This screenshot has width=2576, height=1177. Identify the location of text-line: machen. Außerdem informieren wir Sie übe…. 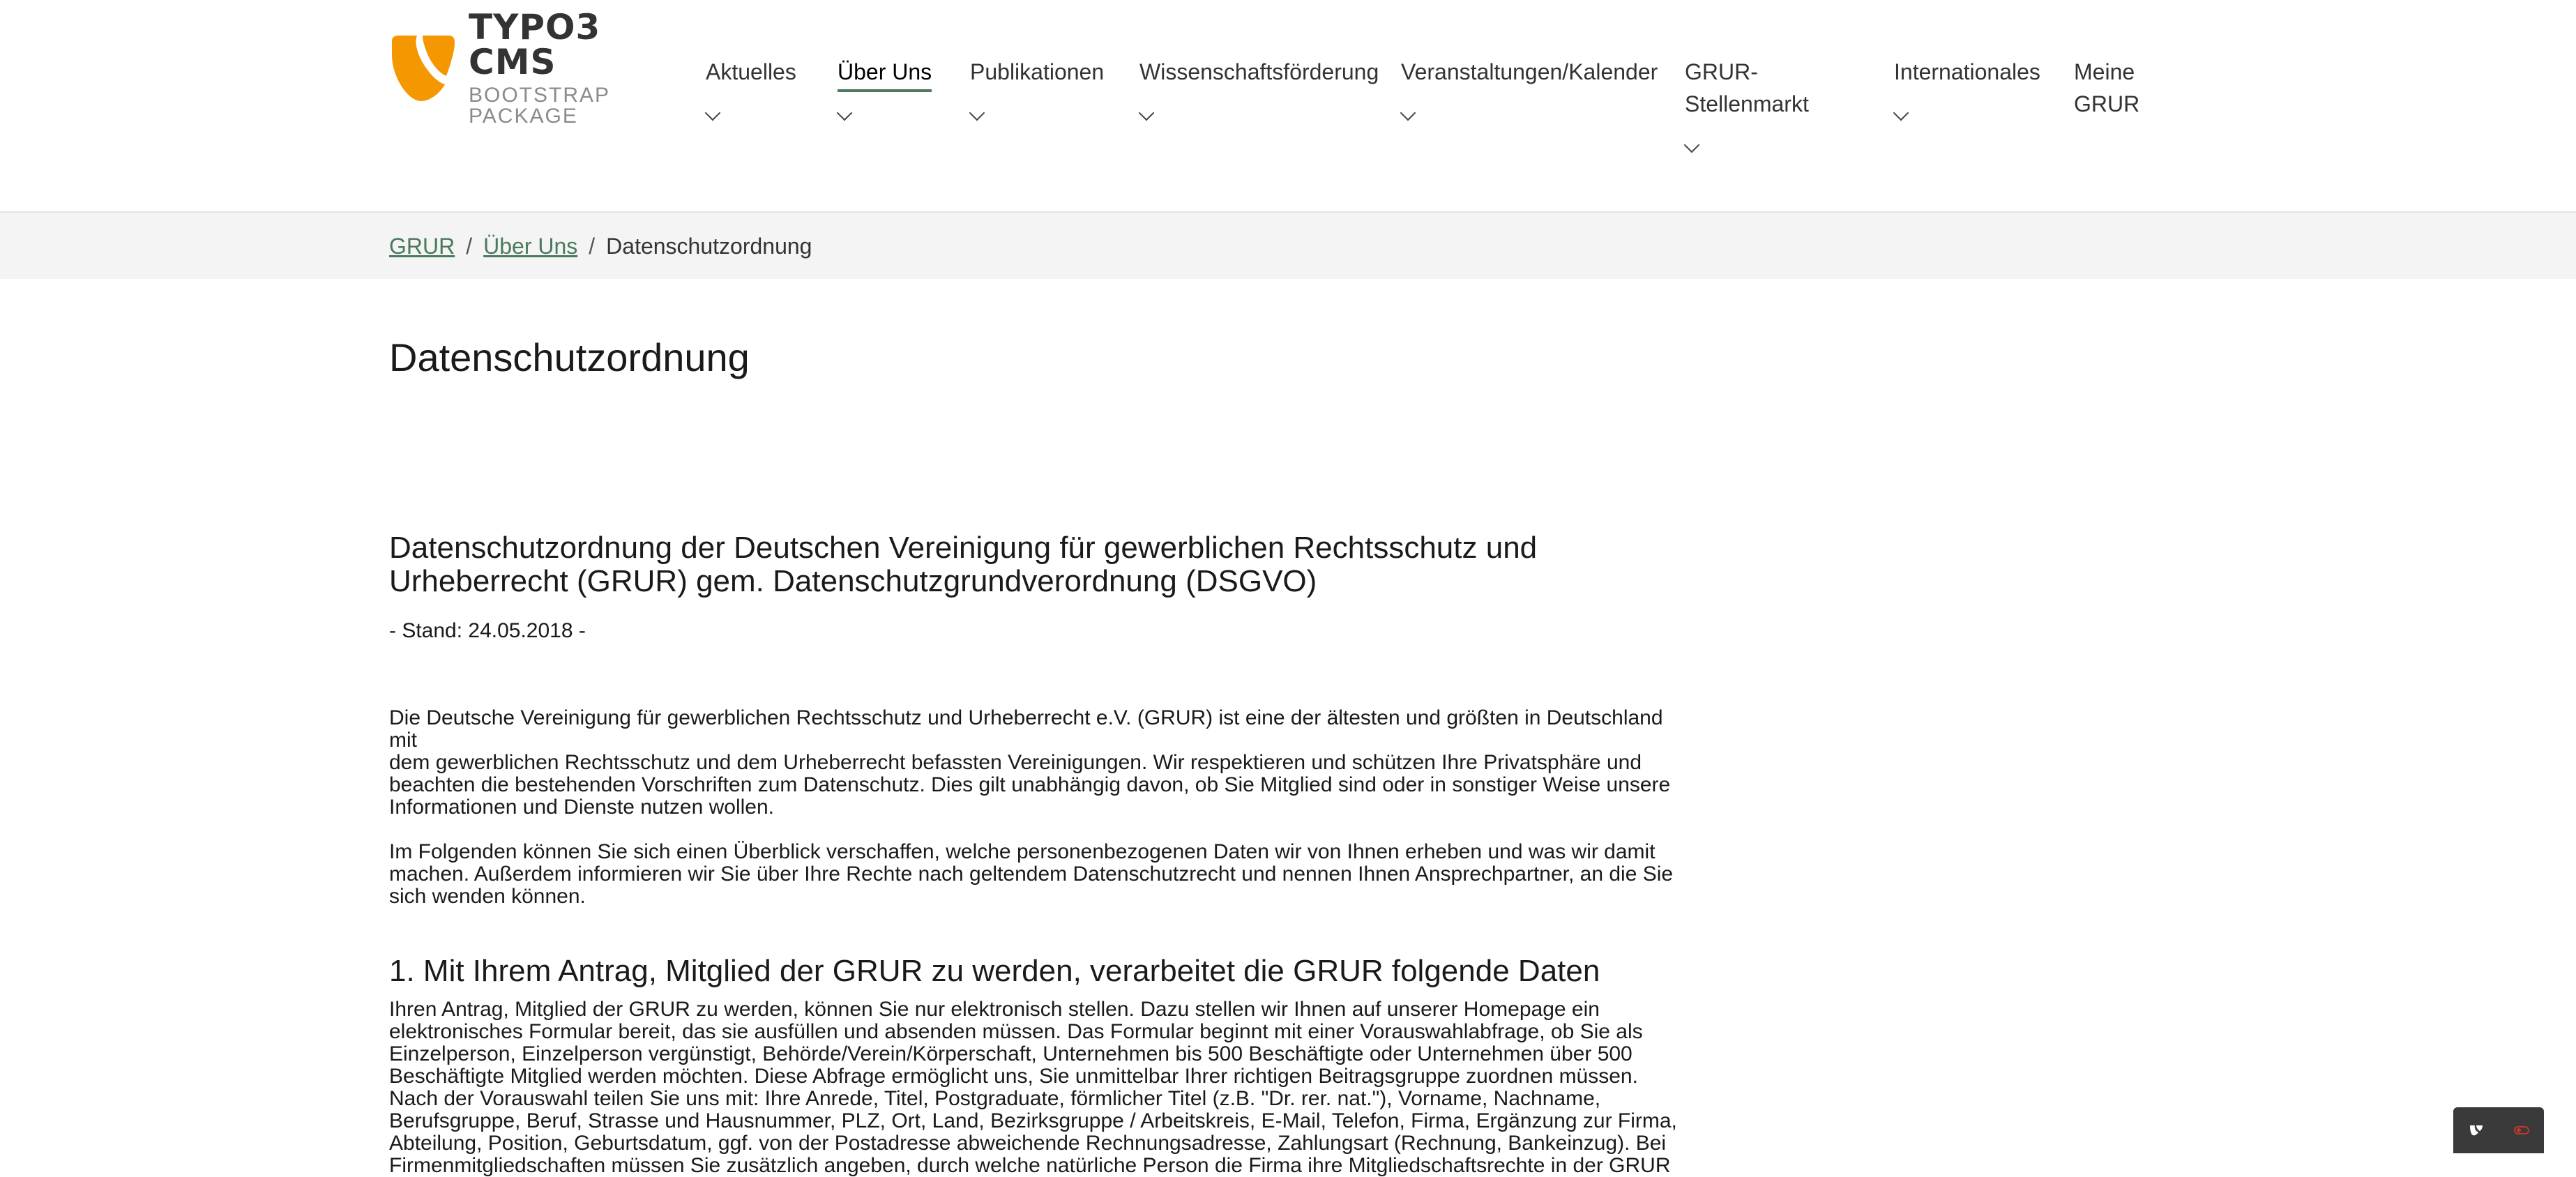
(1031, 875).